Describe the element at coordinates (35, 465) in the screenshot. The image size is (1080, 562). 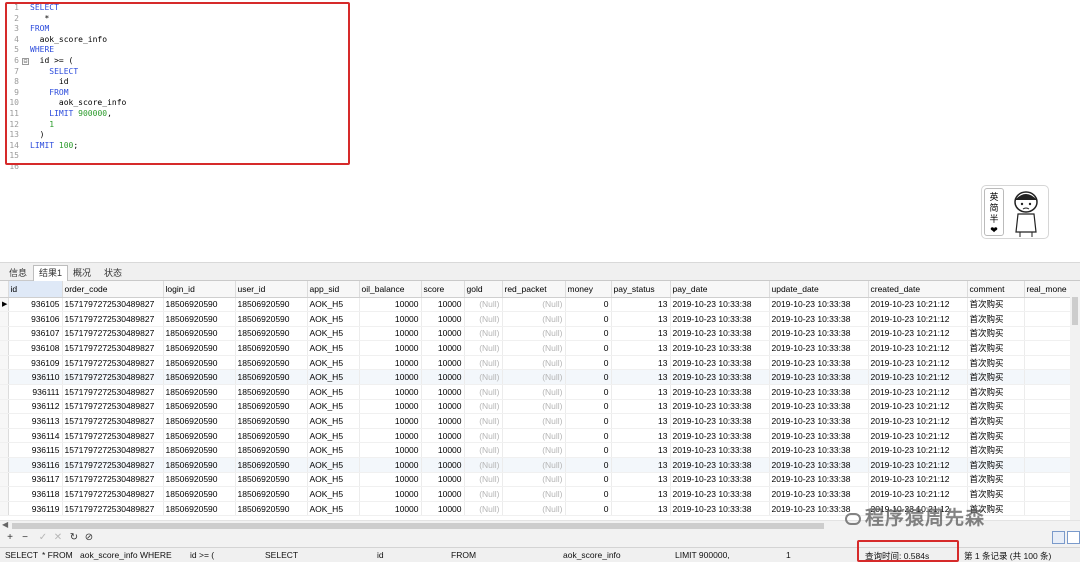
I see `cell-id: 936116` at that location.